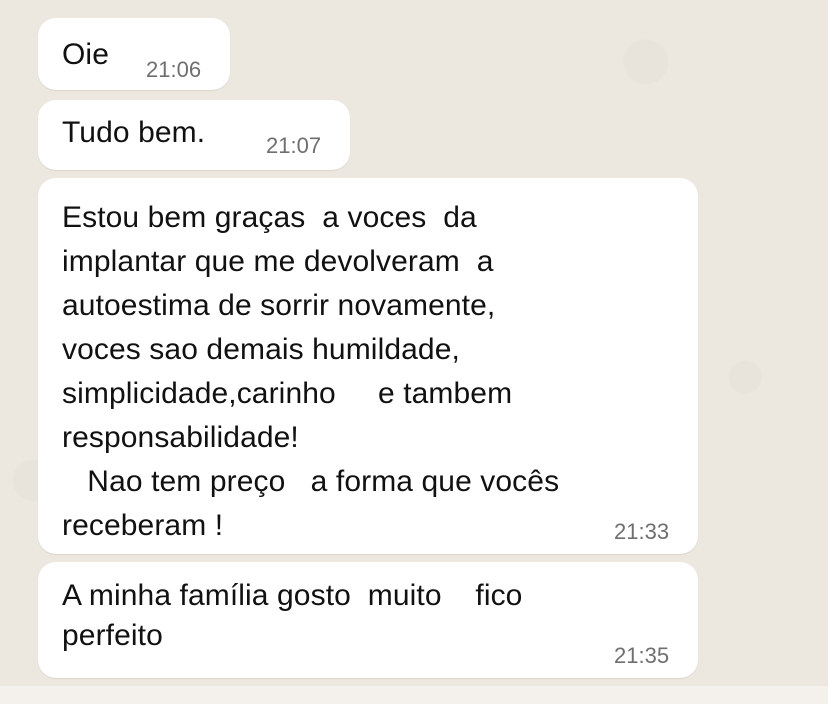  Describe the element at coordinates (642, 655) in the screenshot. I see `message-timestamp: 21:35` at that location.